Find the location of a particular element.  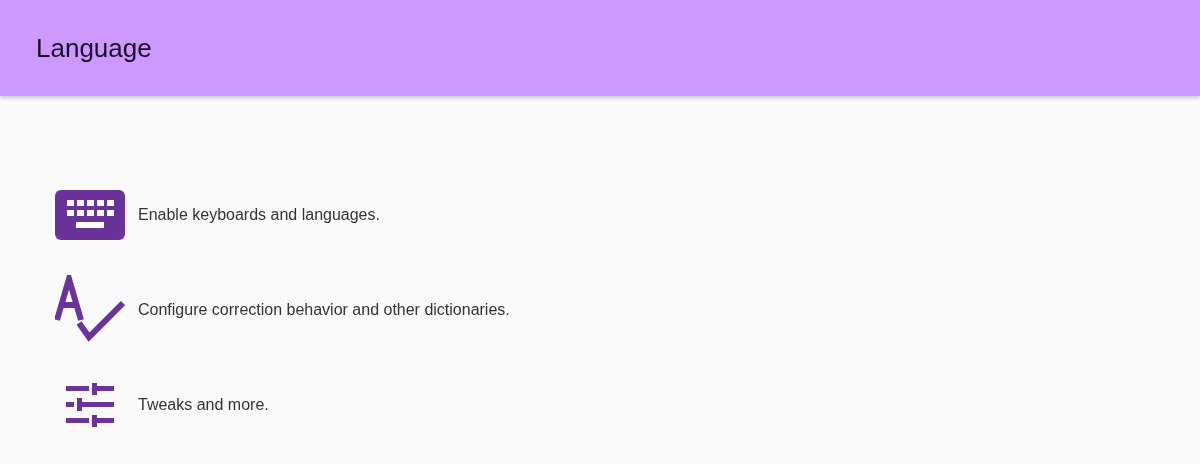

settings-item: Configure correction behavior and other dictionaries. is located at coordinates (324, 310).